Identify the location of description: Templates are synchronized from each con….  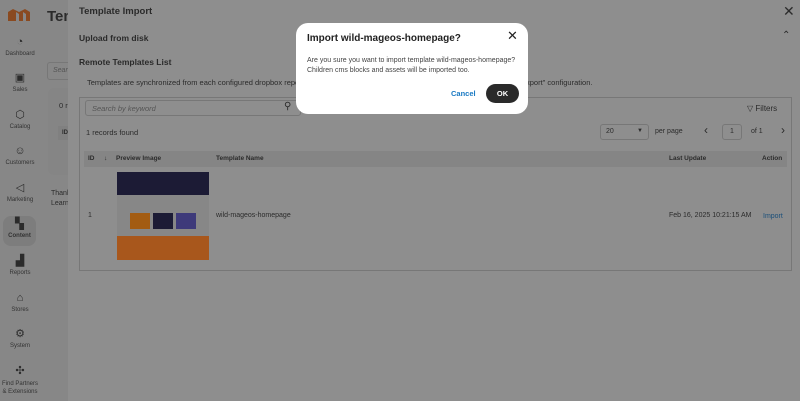
(199, 82).